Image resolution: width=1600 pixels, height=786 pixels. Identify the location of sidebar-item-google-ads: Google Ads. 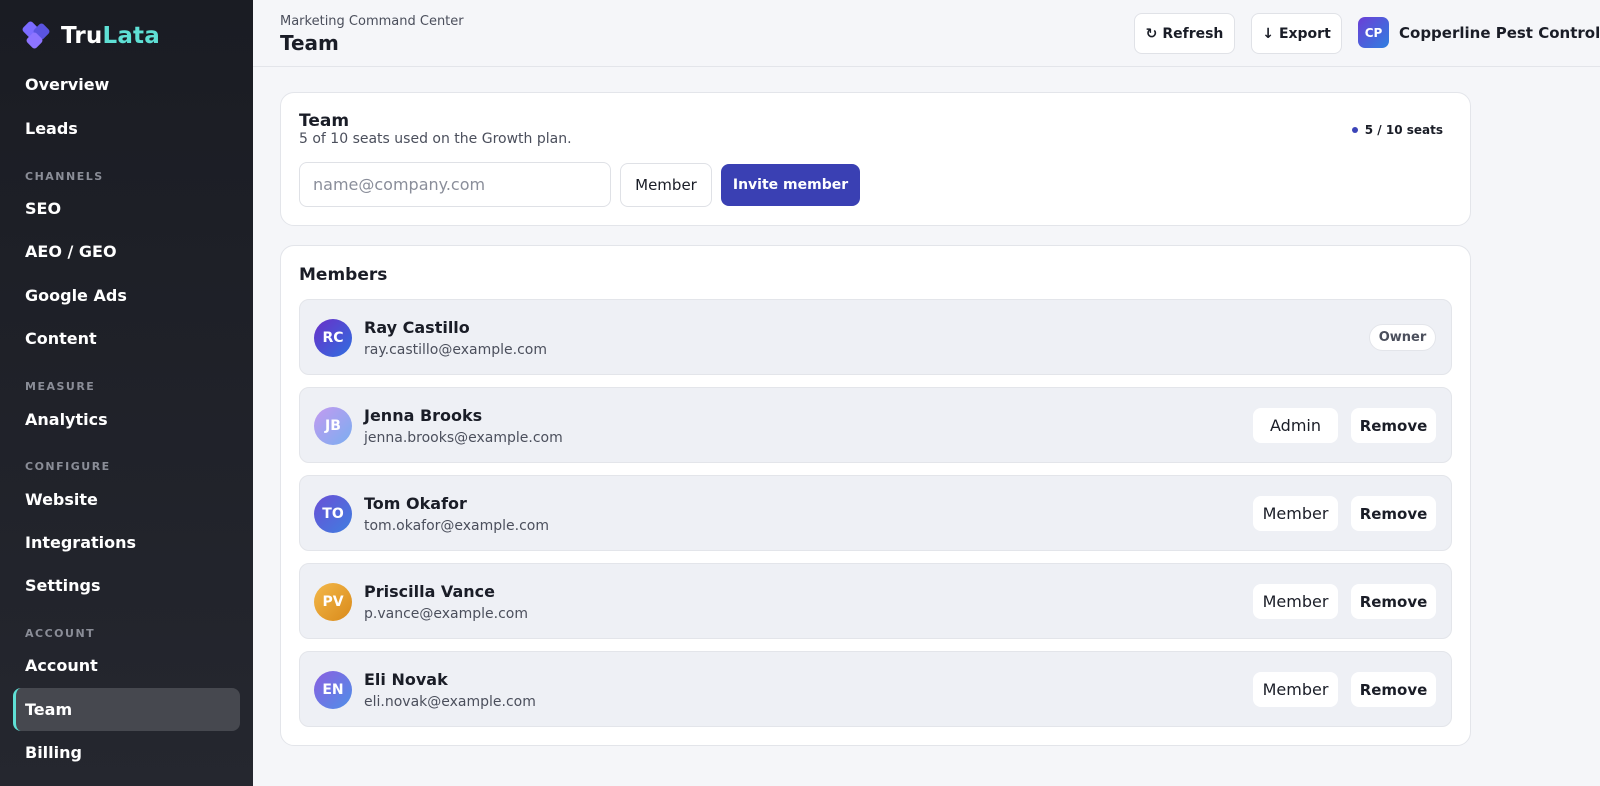
(126, 295).